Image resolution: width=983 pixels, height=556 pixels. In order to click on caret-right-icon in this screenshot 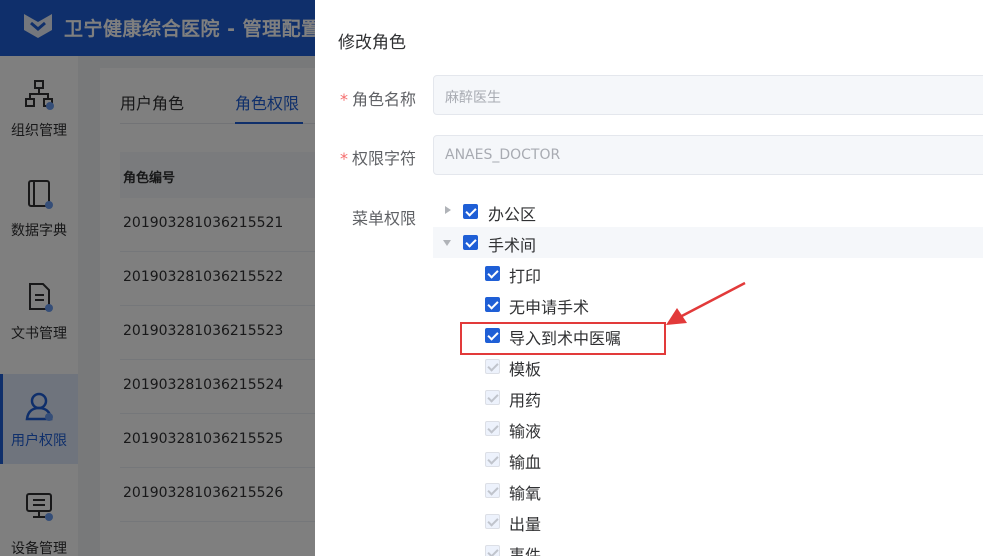, I will do `click(448, 210)`.